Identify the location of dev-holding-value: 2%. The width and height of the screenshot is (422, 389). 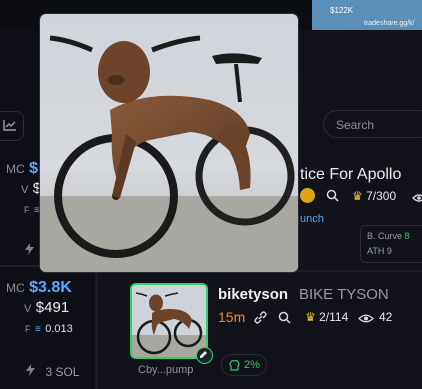
(252, 365).